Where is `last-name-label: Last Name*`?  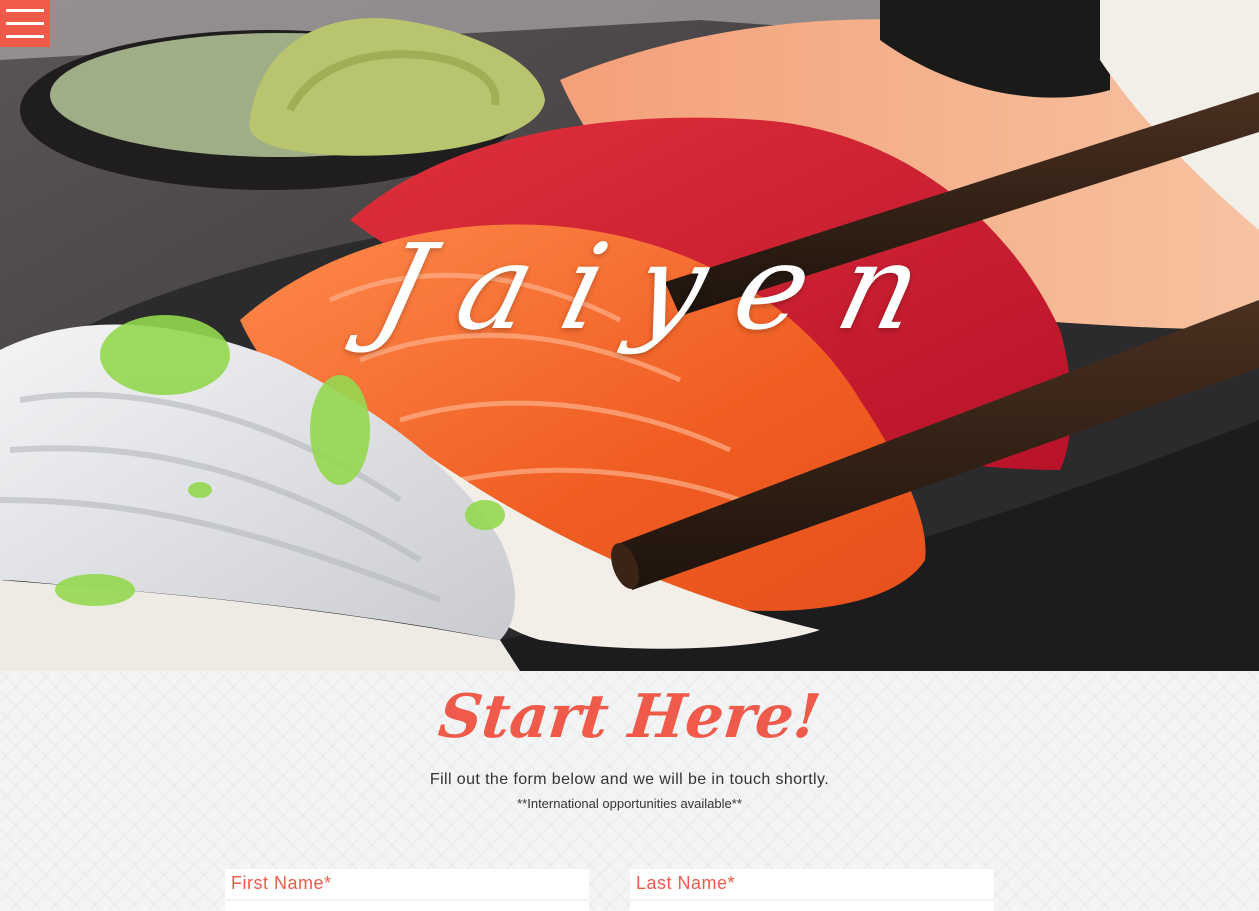
last-name-label: Last Name* is located at coordinates (686, 883).